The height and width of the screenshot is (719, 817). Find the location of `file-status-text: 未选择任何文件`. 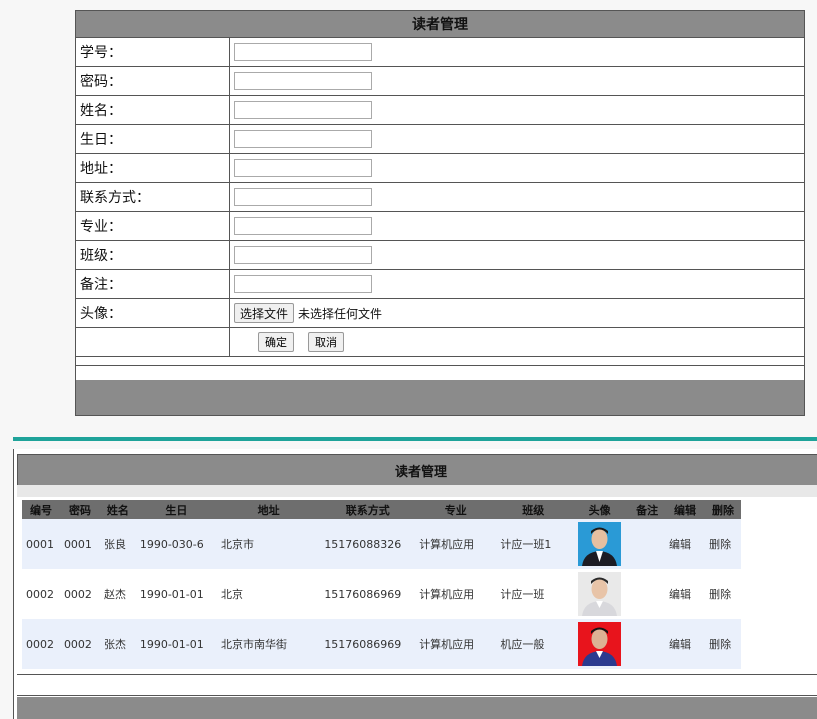

file-status-text: 未选择任何文件 is located at coordinates (340, 313).